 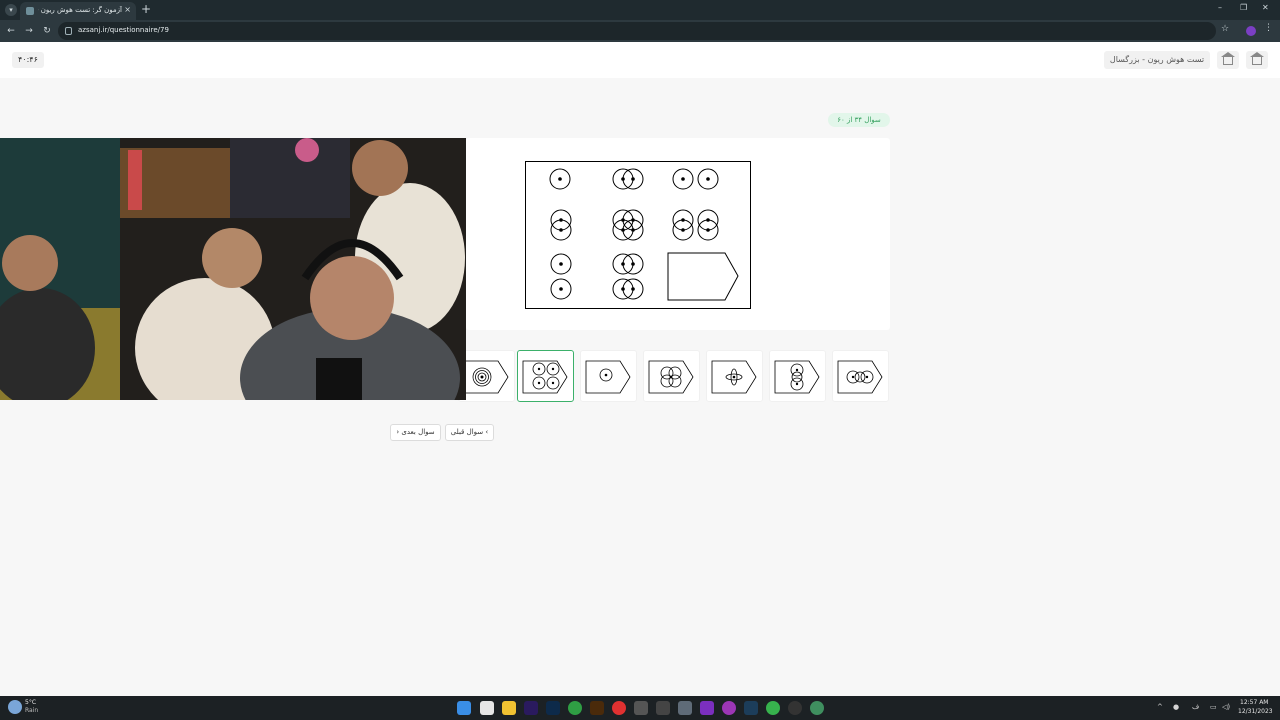 I want to click on file-icon, so click(x=487, y=708).